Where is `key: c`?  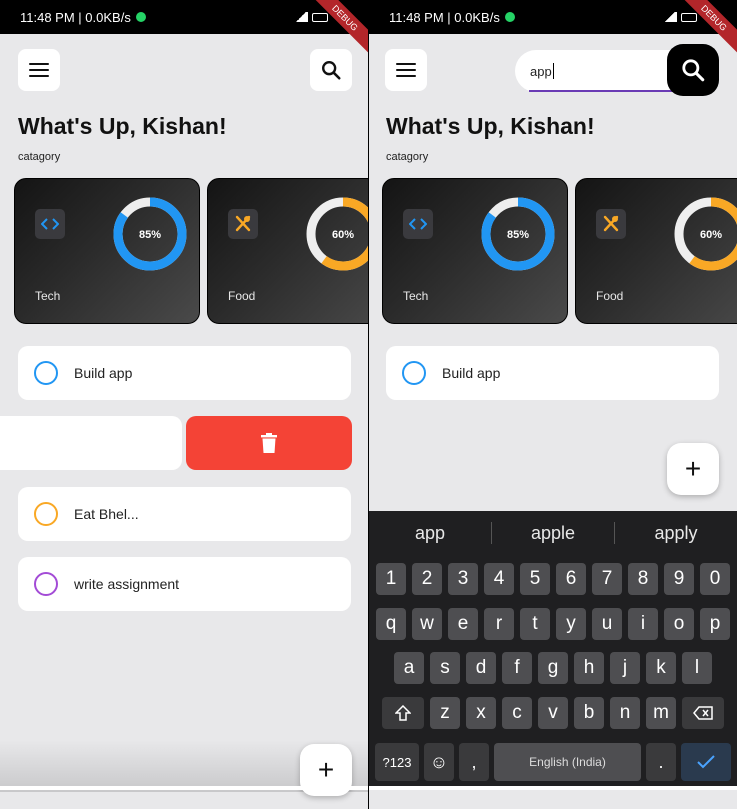 key: c is located at coordinates (517, 713).